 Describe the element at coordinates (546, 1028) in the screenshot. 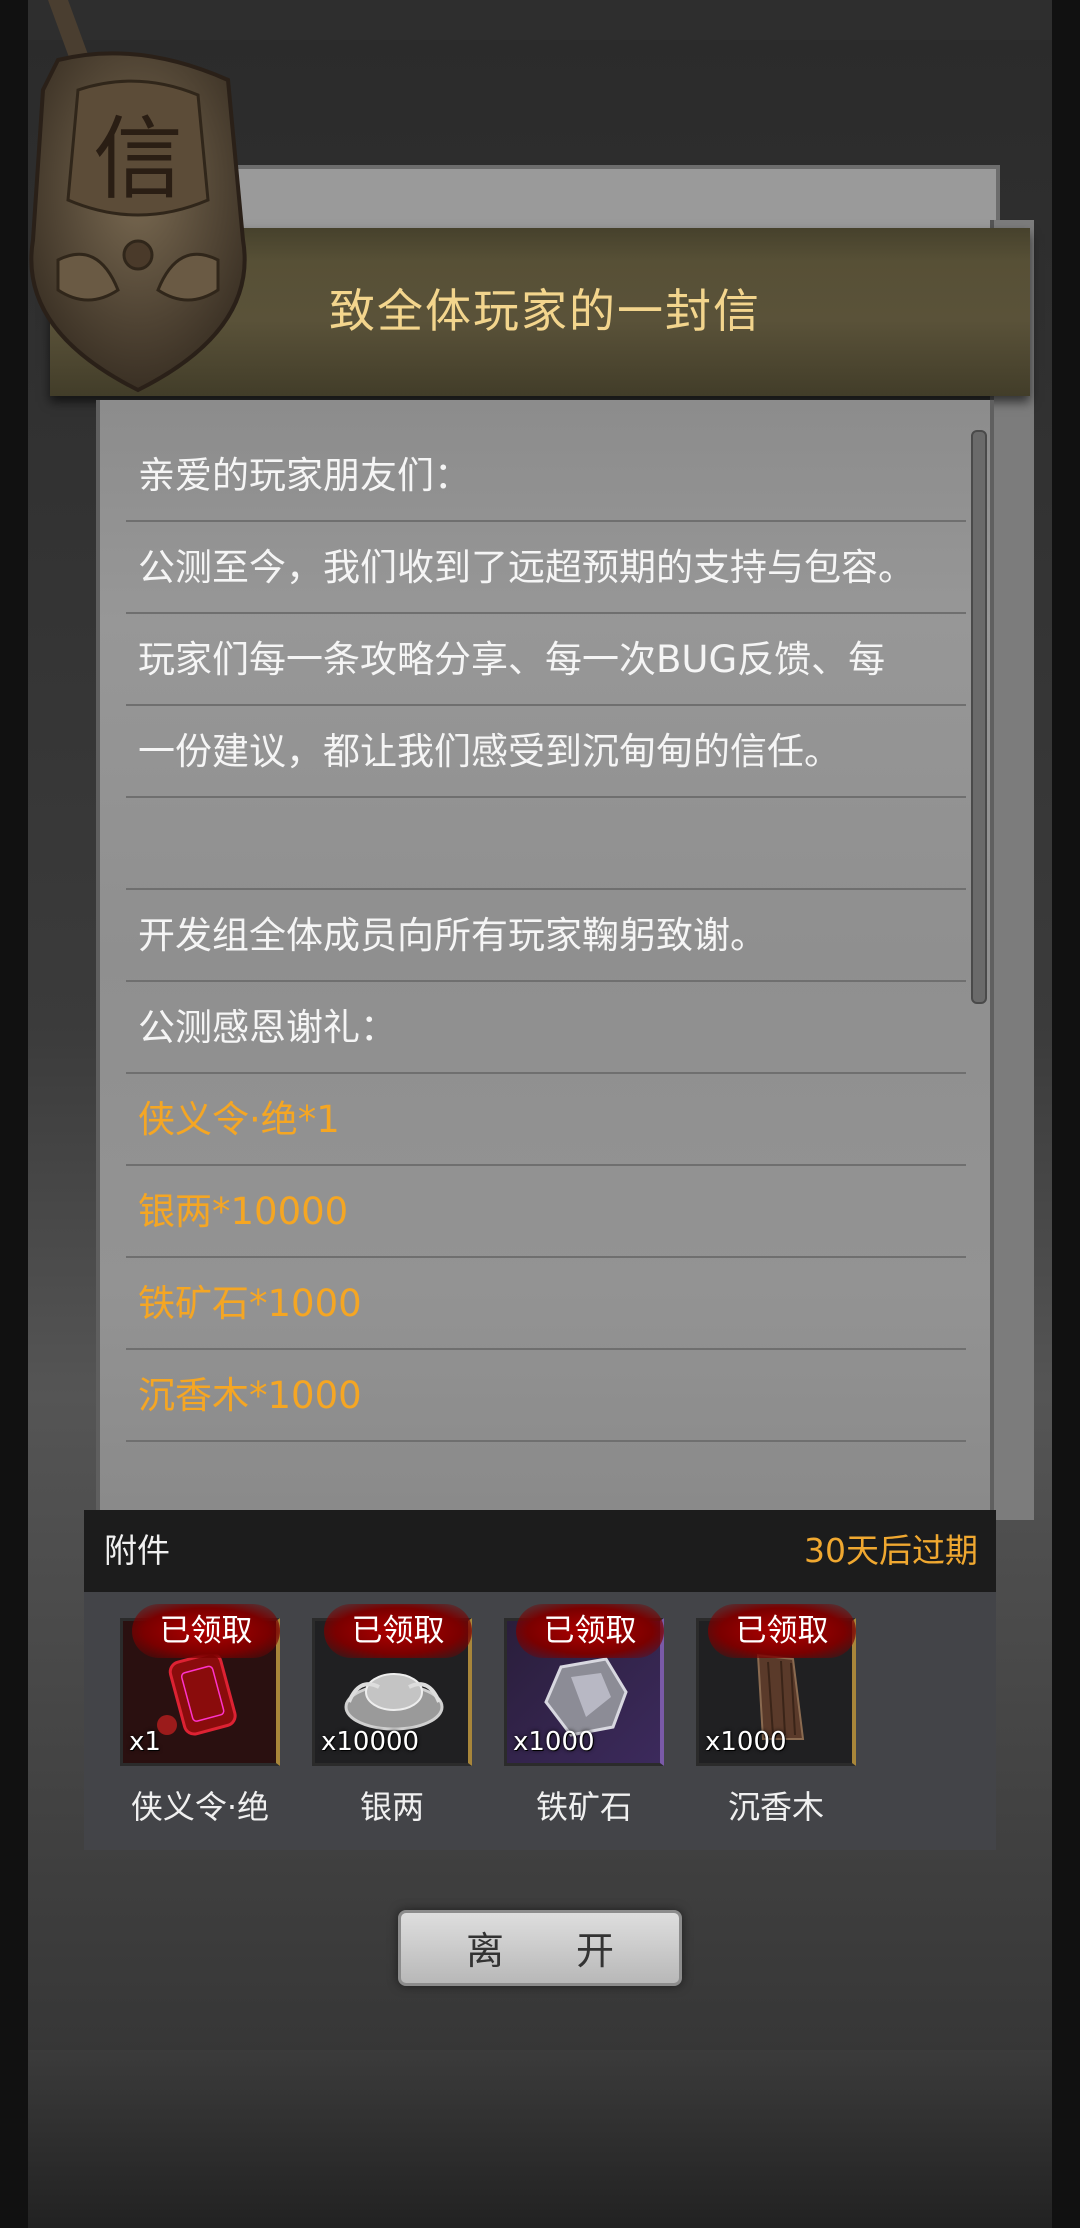

I see `letter-line: 公测感恩谢礼：` at that location.